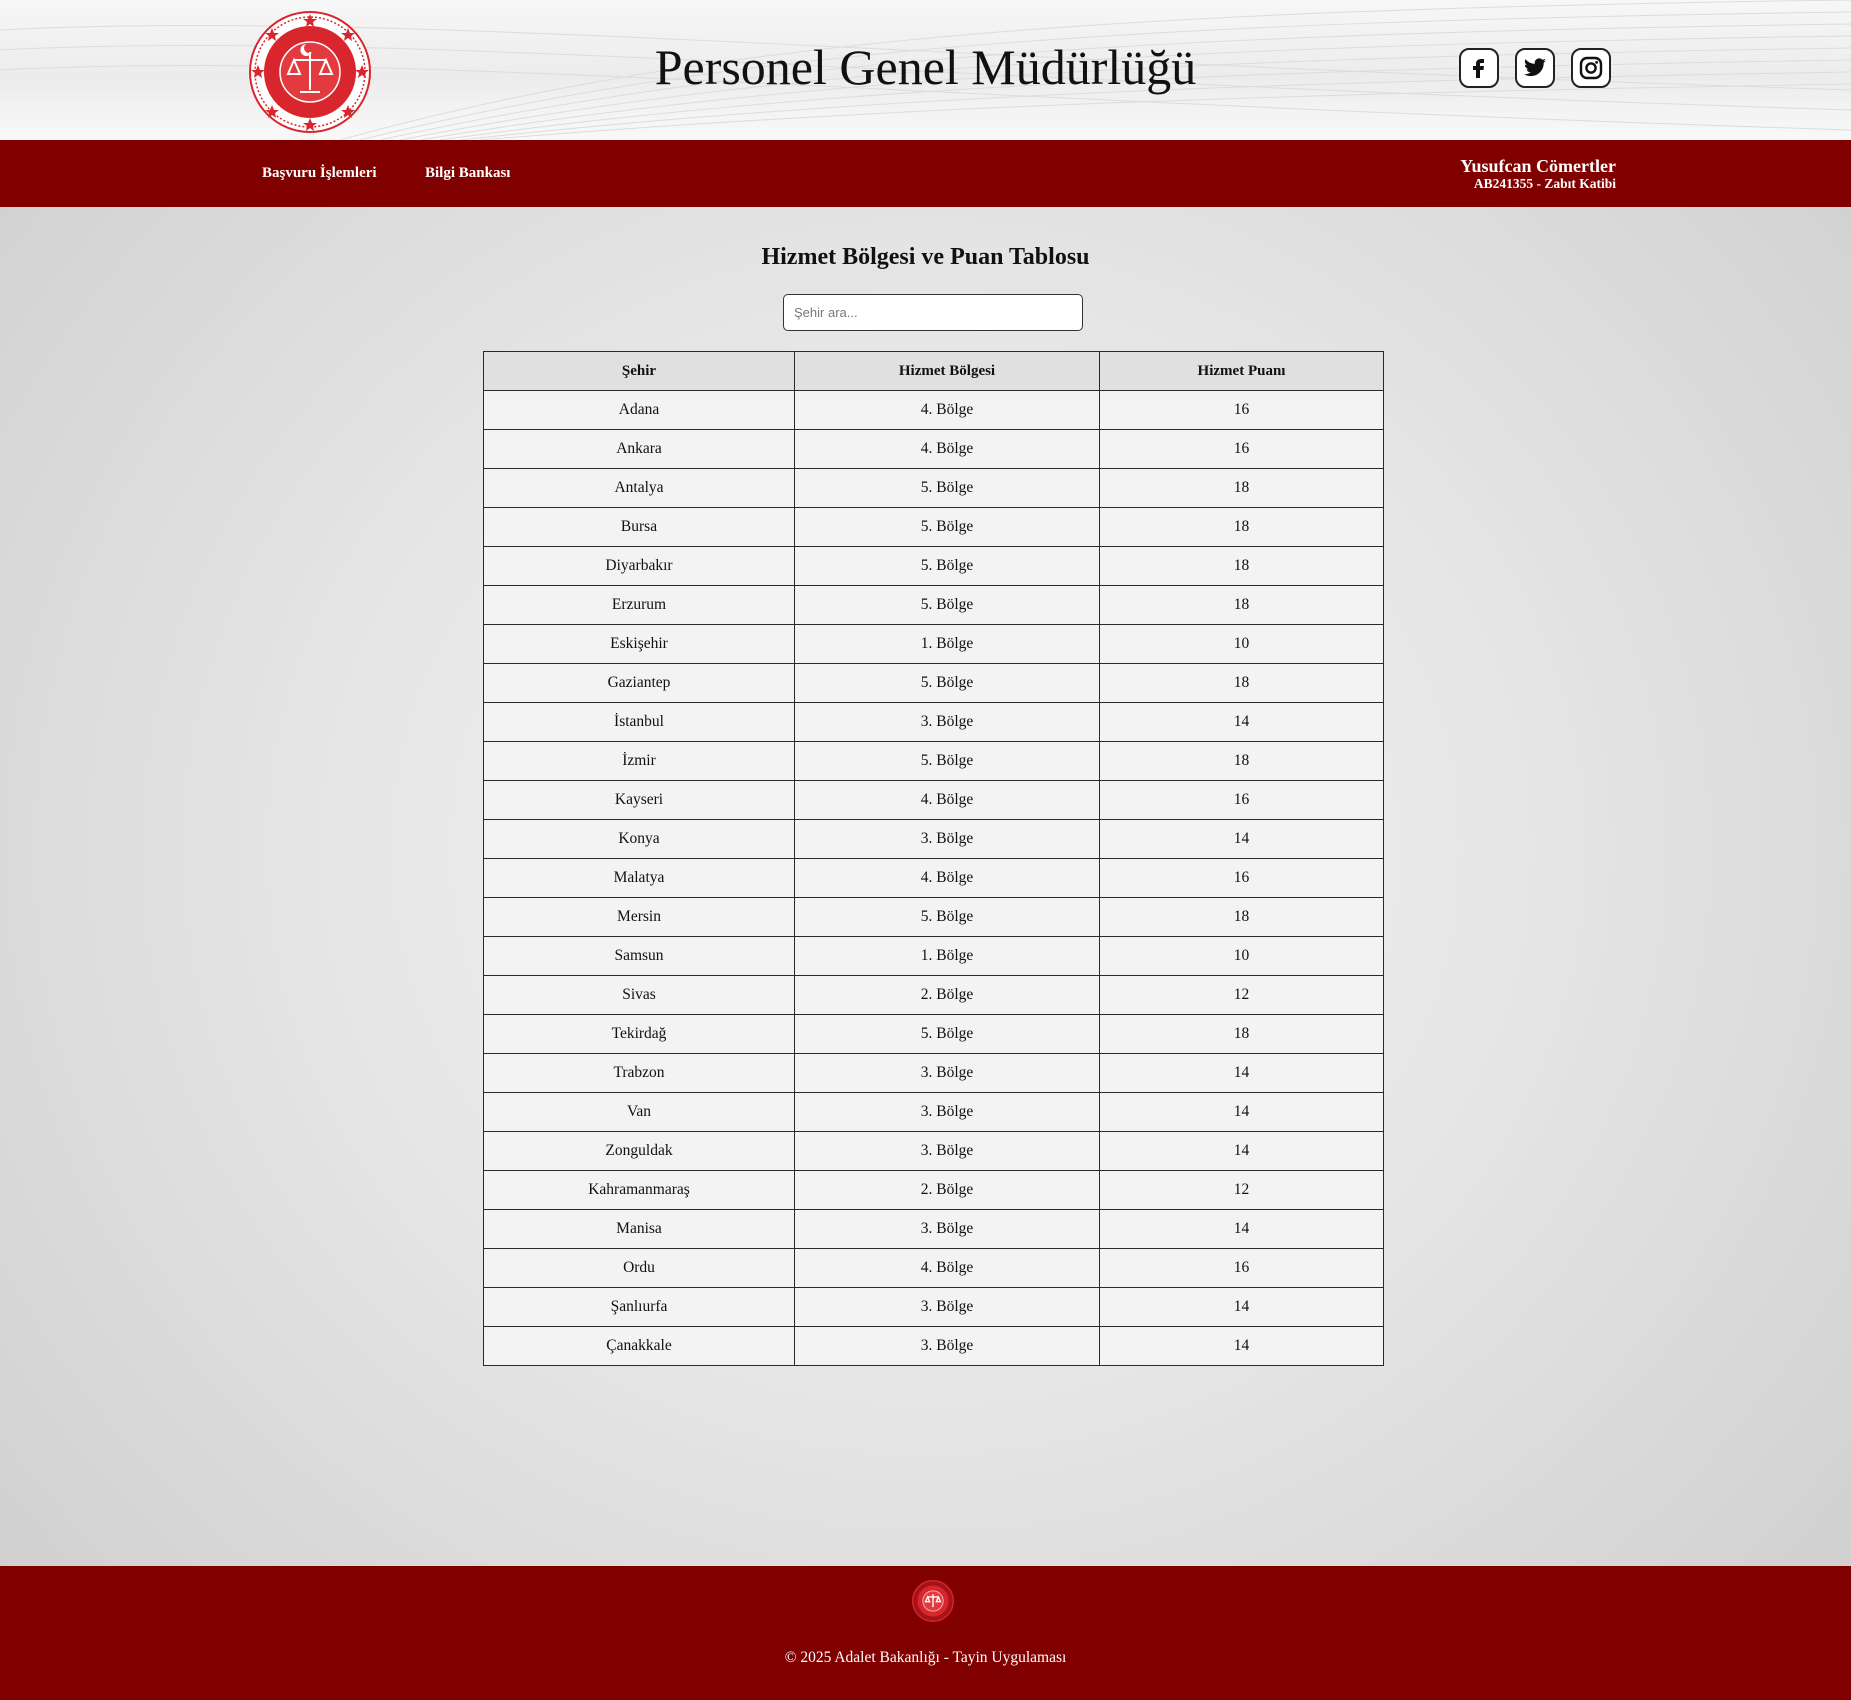 The height and width of the screenshot is (1700, 1851). Describe the element at coordinates (639, 1346) in the screenshot. I see `cell-city: Çanakkale` at that location.